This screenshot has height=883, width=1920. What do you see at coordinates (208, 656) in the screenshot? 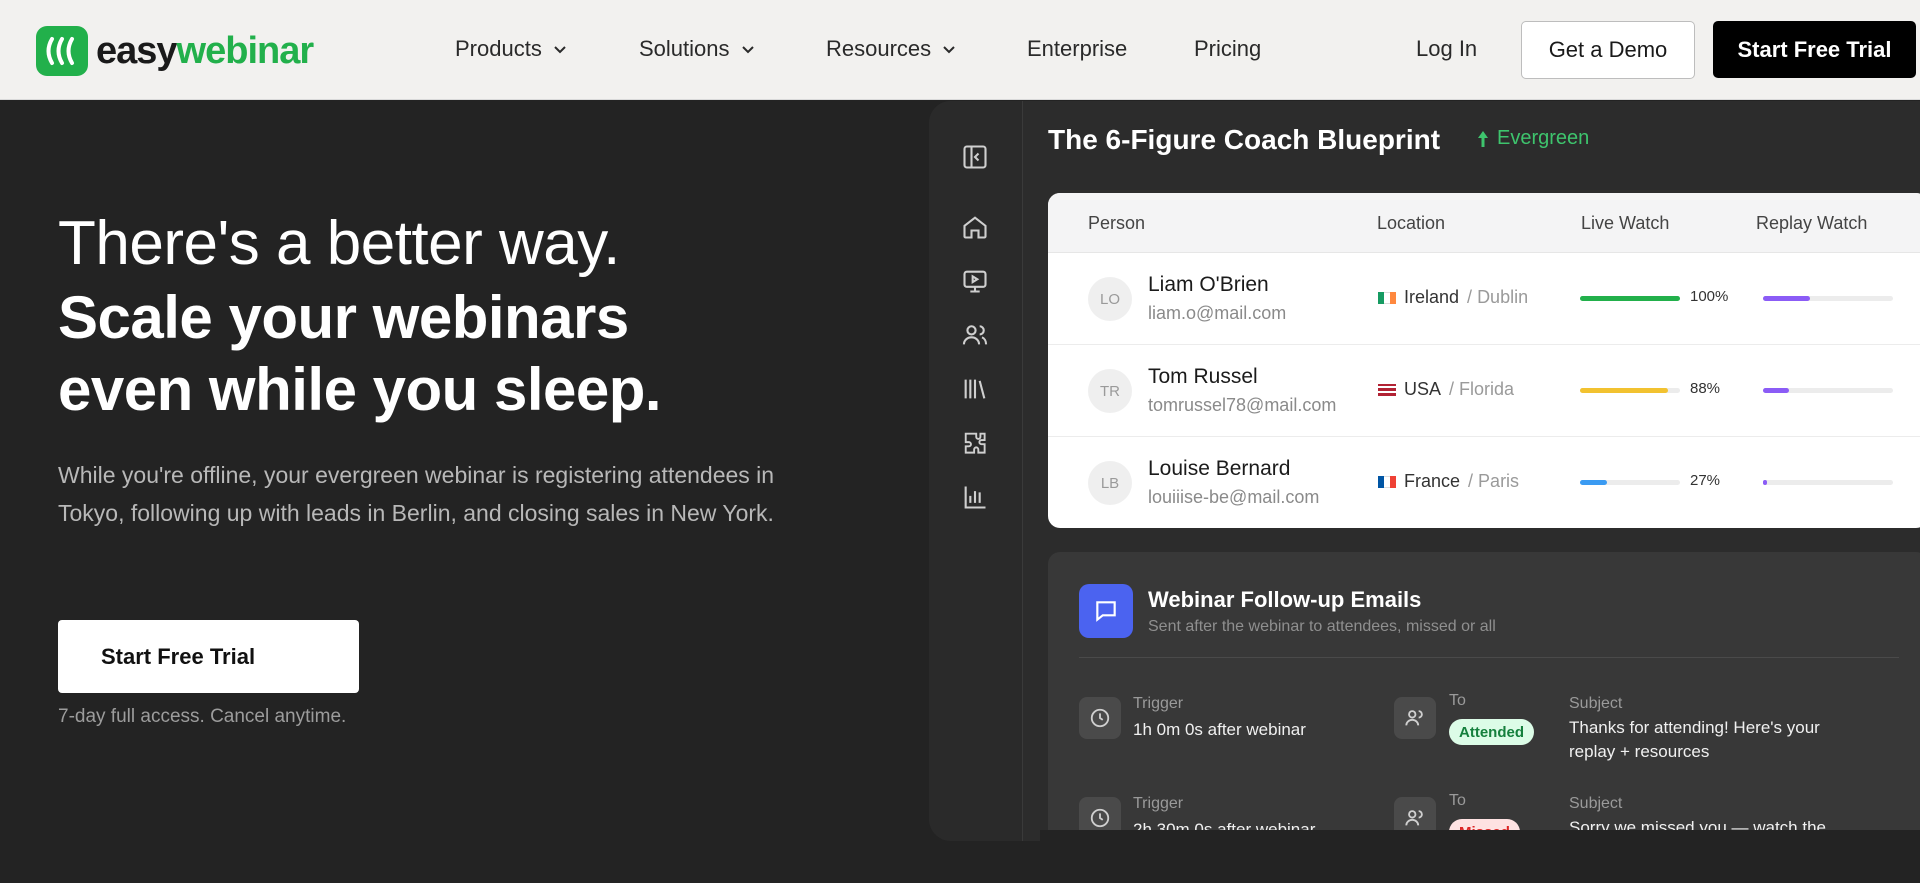
I see `start-trial-hero-button: Start Free Trial` at bounding box center [208, 656].